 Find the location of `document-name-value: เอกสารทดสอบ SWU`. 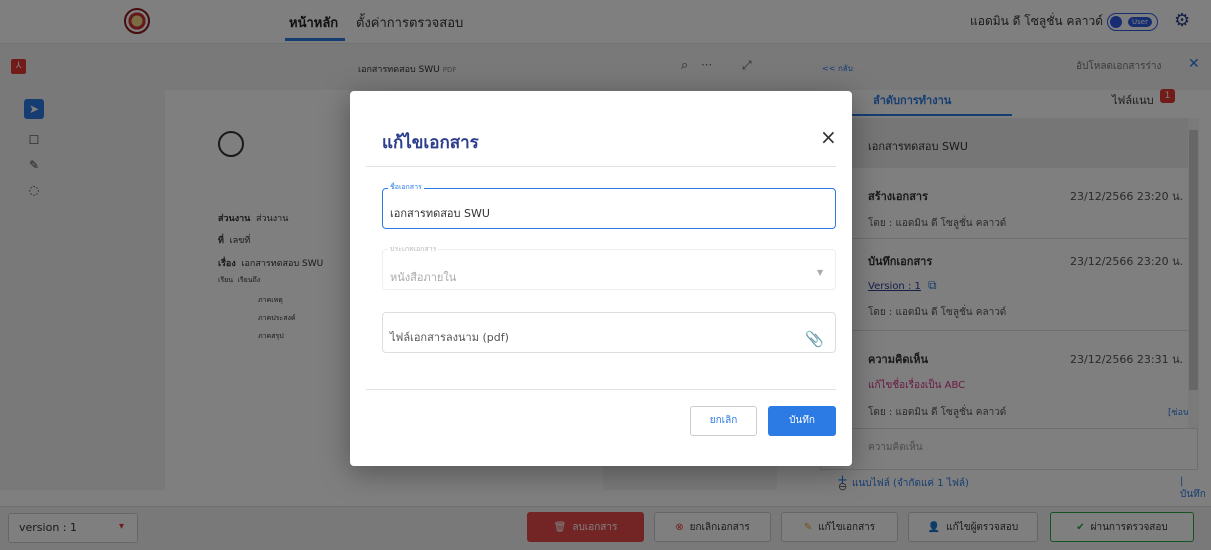

document-name-value: เอกสารทดสอบ SWU is located at coordinates (440, 213).